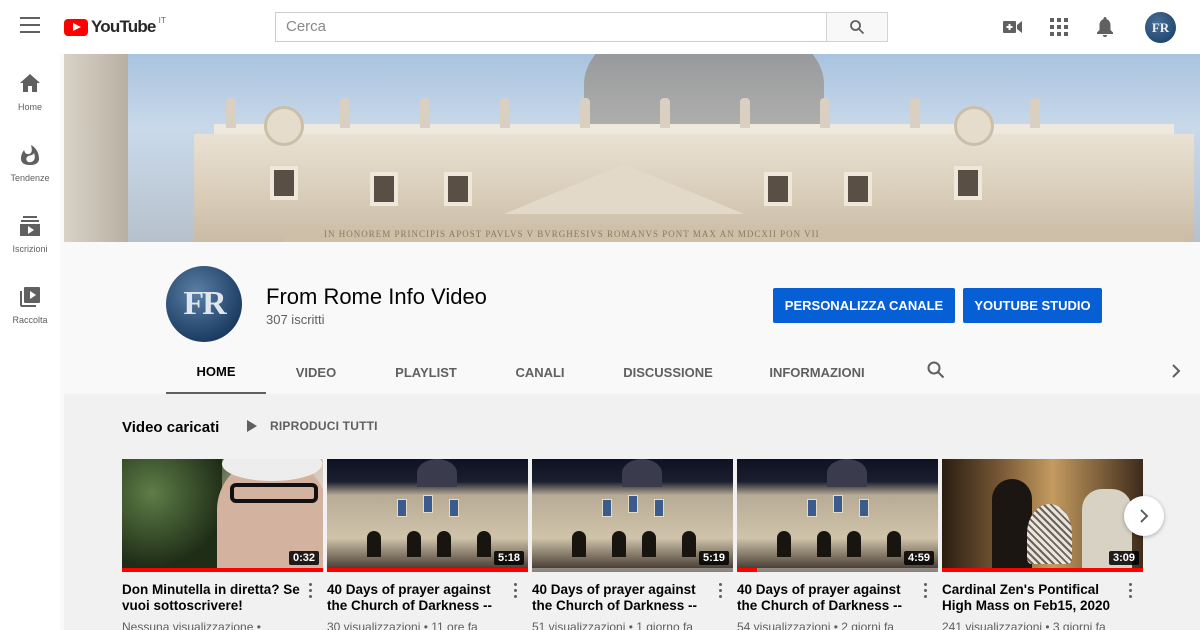 The width and height of the screenshot is (1200, 630). What do you see at coordinates (864, 305) in the screenshot?
I see `customize-channel-button: PERSONALIZZA CANALE` at bounding box center [864, 305].